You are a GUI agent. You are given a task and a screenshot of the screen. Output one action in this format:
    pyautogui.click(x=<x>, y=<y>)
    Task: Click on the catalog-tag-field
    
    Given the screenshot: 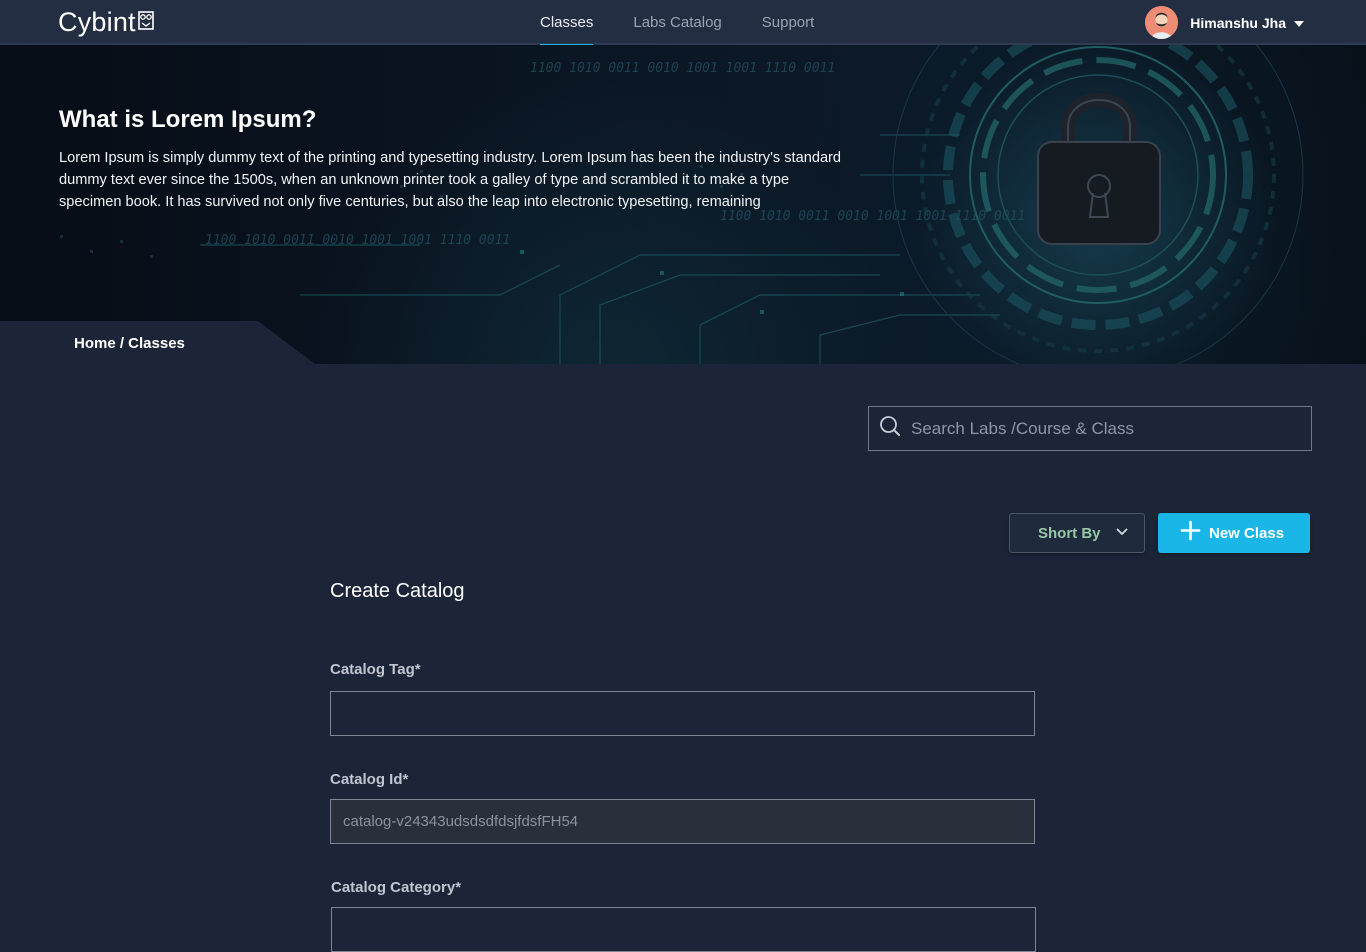 What is the action you would take?
    pyautogui.click(x=682, y=713)
    